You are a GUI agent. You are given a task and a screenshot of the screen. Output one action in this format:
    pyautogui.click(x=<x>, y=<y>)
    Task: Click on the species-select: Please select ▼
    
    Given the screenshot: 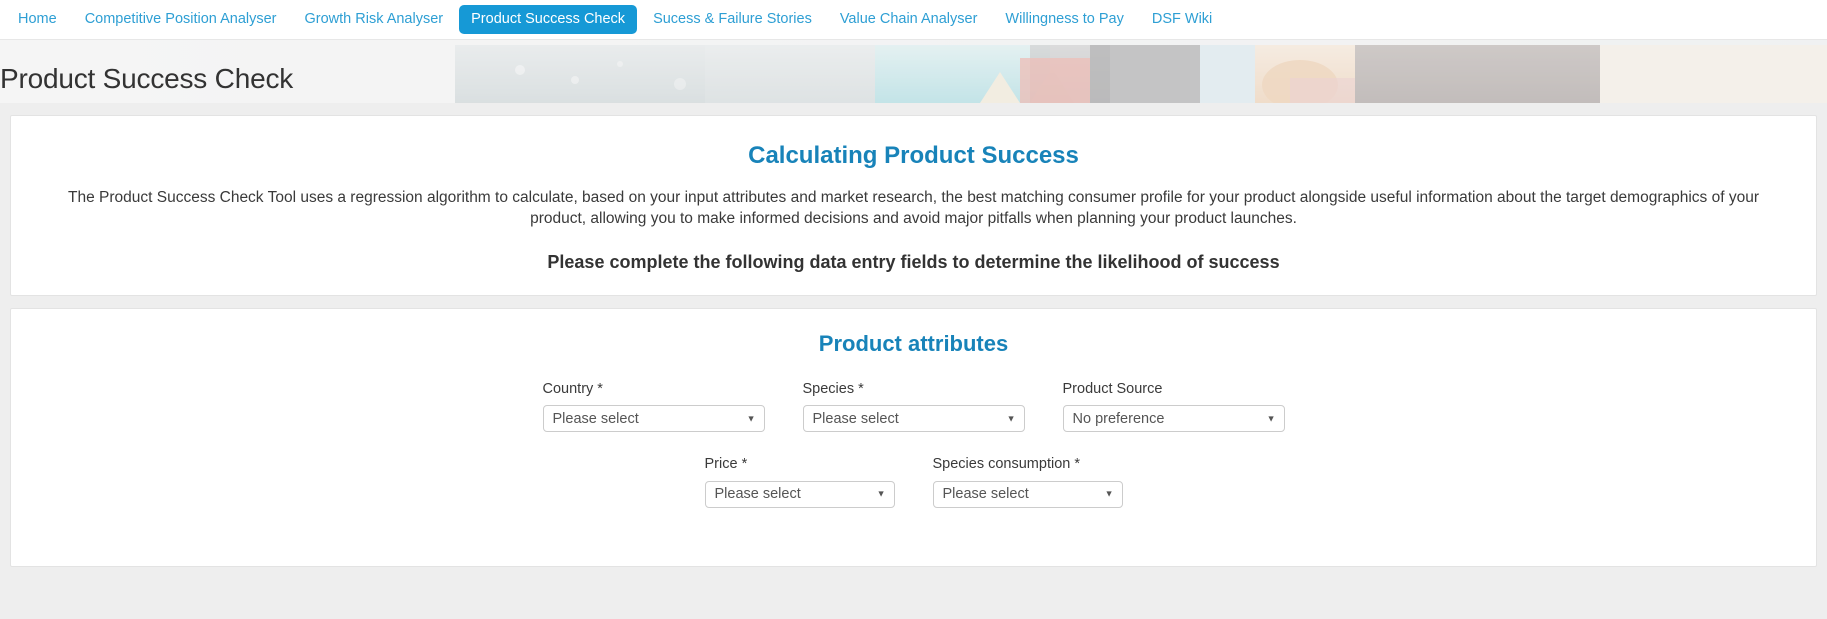 What is the action you would take?
    pyautogui.click(x=913, y=419)
    